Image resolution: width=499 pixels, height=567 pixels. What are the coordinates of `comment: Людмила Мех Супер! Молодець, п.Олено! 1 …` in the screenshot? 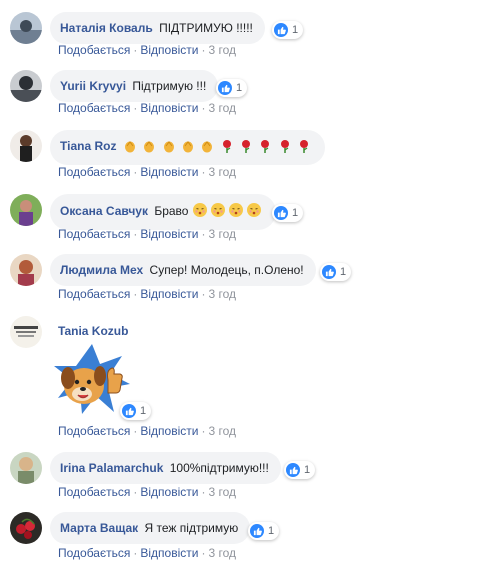 It's located at (250, 277).